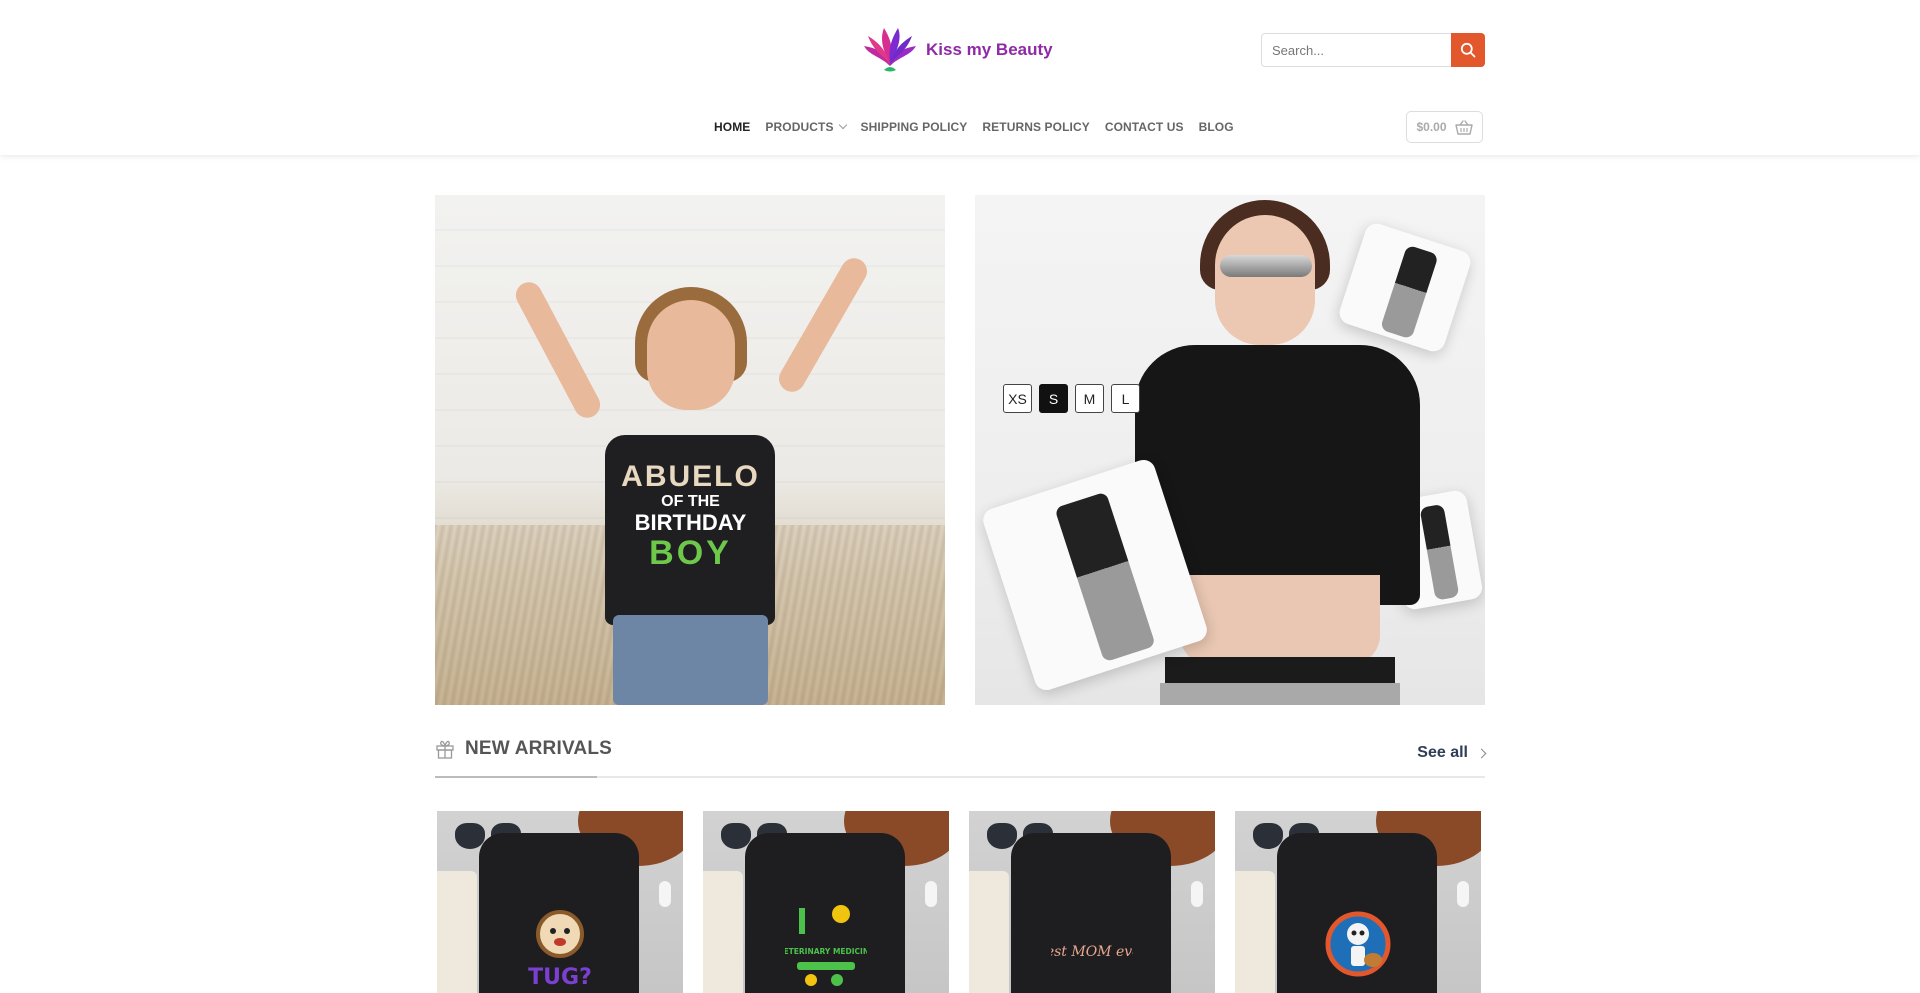 This screenshot has height=993, width=1920. Describe the element at coordinates (1089, 398) in the screenshot. I see `size-option-m: M` at that location.